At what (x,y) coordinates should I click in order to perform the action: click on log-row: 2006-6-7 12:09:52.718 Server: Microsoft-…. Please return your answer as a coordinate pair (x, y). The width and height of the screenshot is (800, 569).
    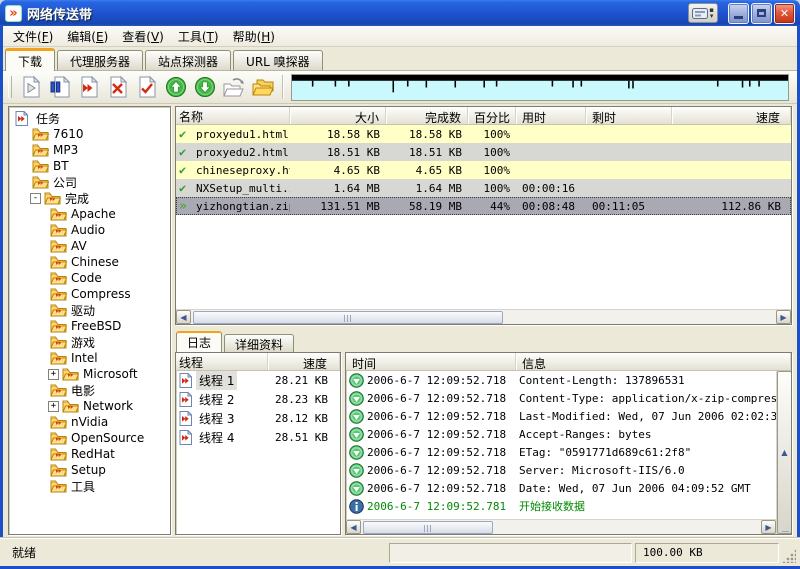
    Looking at the image, I should click on (561, 470).